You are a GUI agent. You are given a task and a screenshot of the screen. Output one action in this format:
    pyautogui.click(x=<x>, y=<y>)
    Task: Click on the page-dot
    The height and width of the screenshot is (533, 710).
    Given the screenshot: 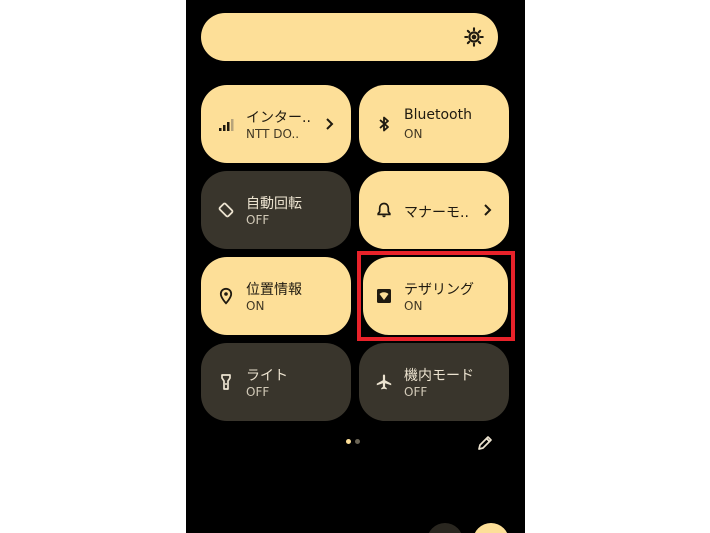 What is the action you would take?
    pyautogui.click(x=357, y=441)
    